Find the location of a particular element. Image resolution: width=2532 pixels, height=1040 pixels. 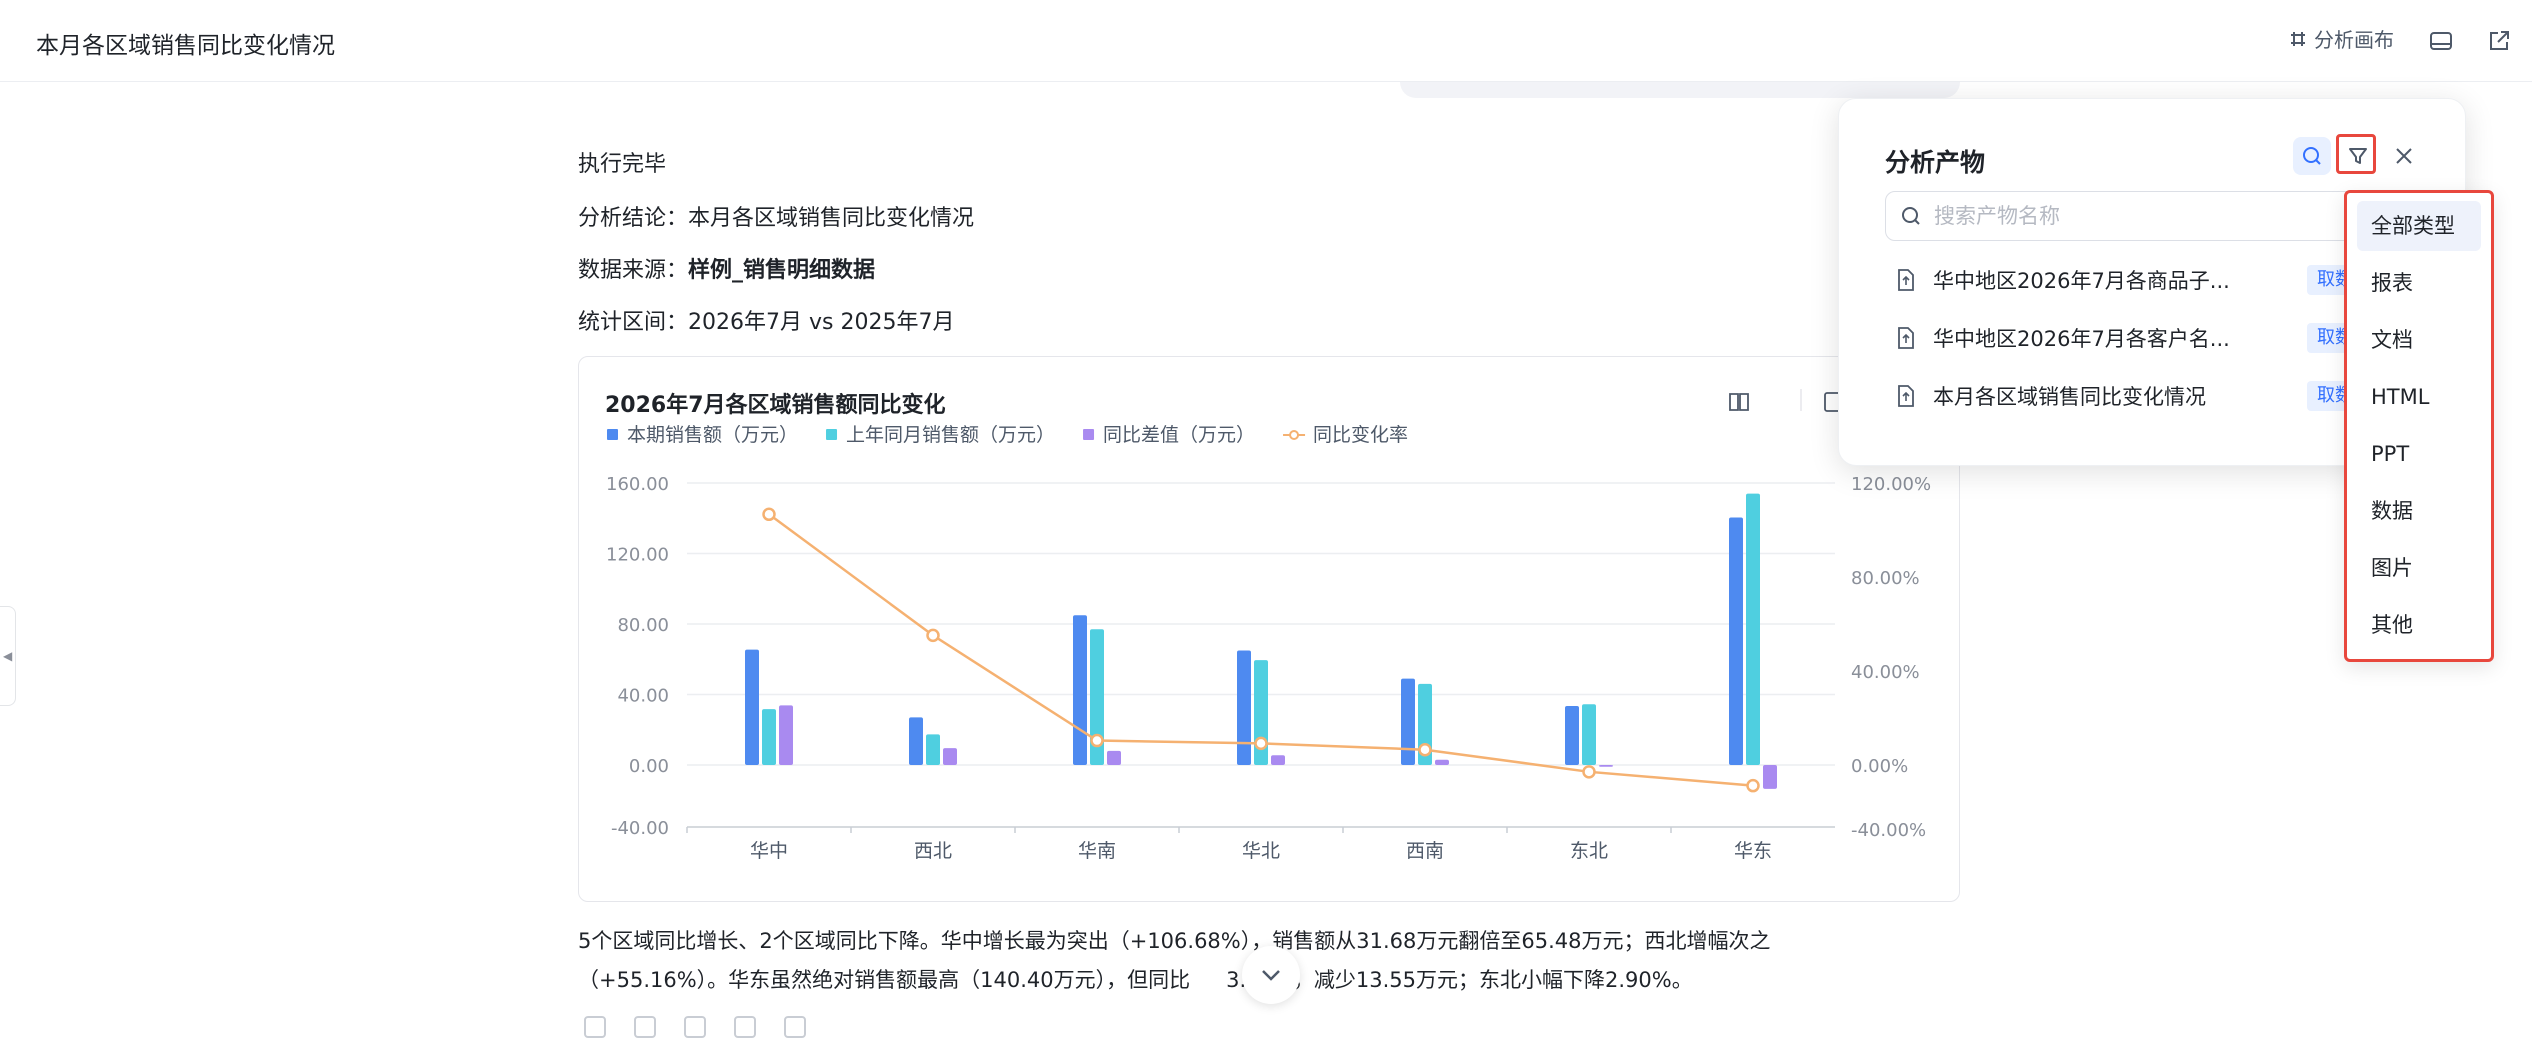

share-icon is located at coordinates (795, 1027).